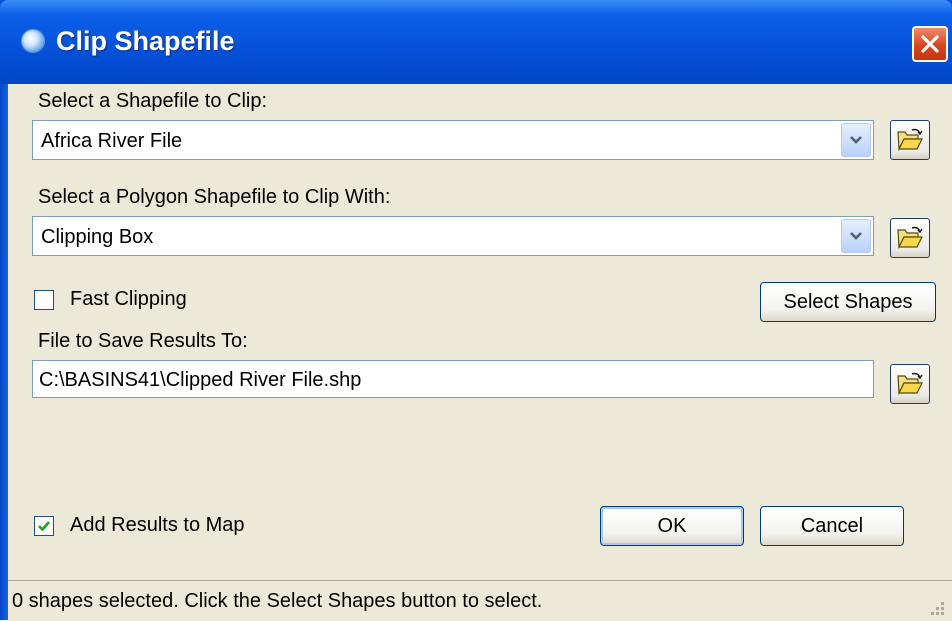 Image resolution: width=952 pixels, height=621 pixels. What do you see at coordinates (453, 379) in the screenshot?
I see `save-path-field: C:\BASINS41\Clipped River File.shp` at bounding box center [453, 379].